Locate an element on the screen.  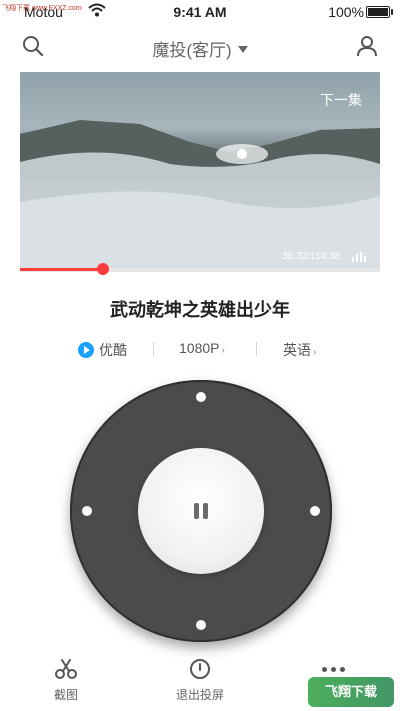
language-selector: 英语 › is located at coordinates (299, 350).